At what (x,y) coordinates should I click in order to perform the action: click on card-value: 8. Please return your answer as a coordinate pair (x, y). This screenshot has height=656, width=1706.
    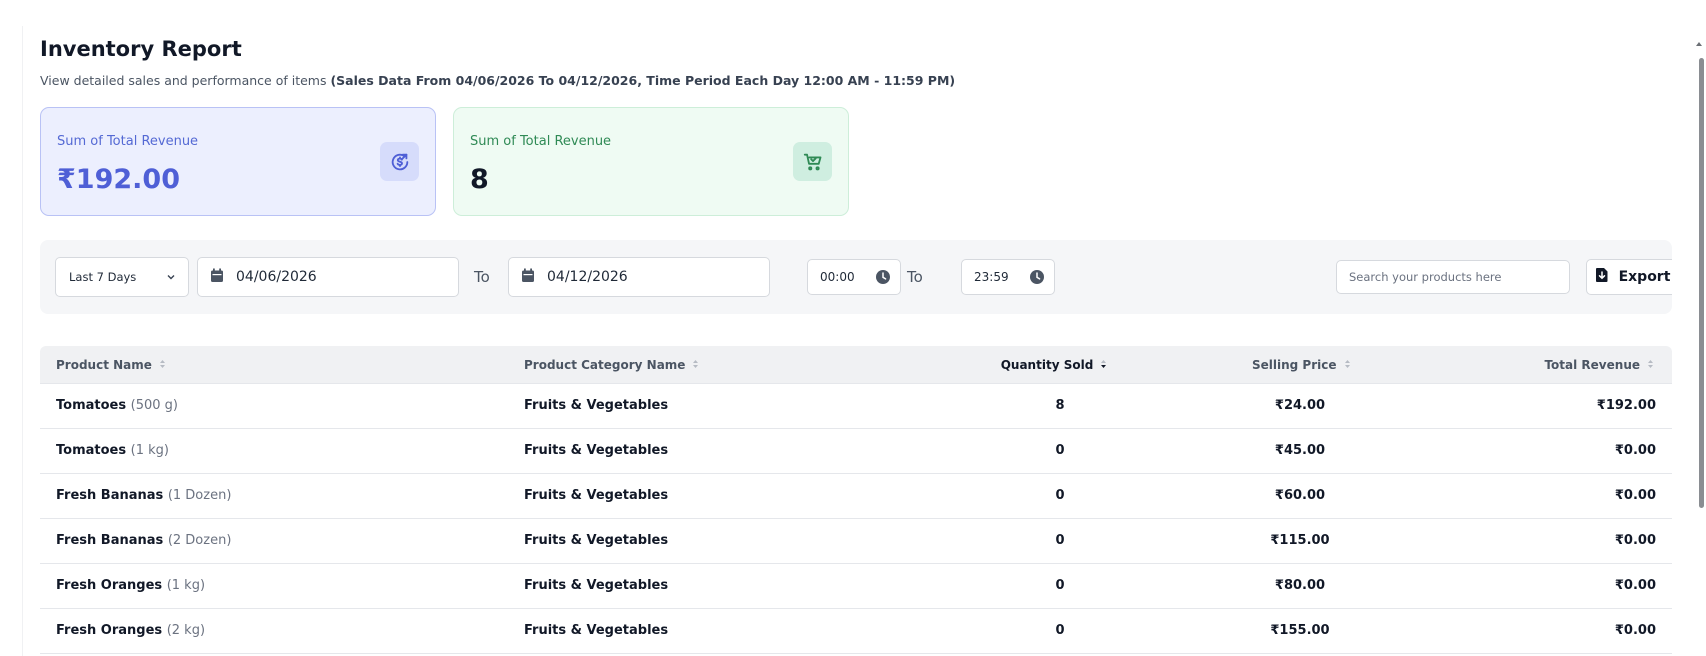
    Looking at the image, I should click on (479, 179).